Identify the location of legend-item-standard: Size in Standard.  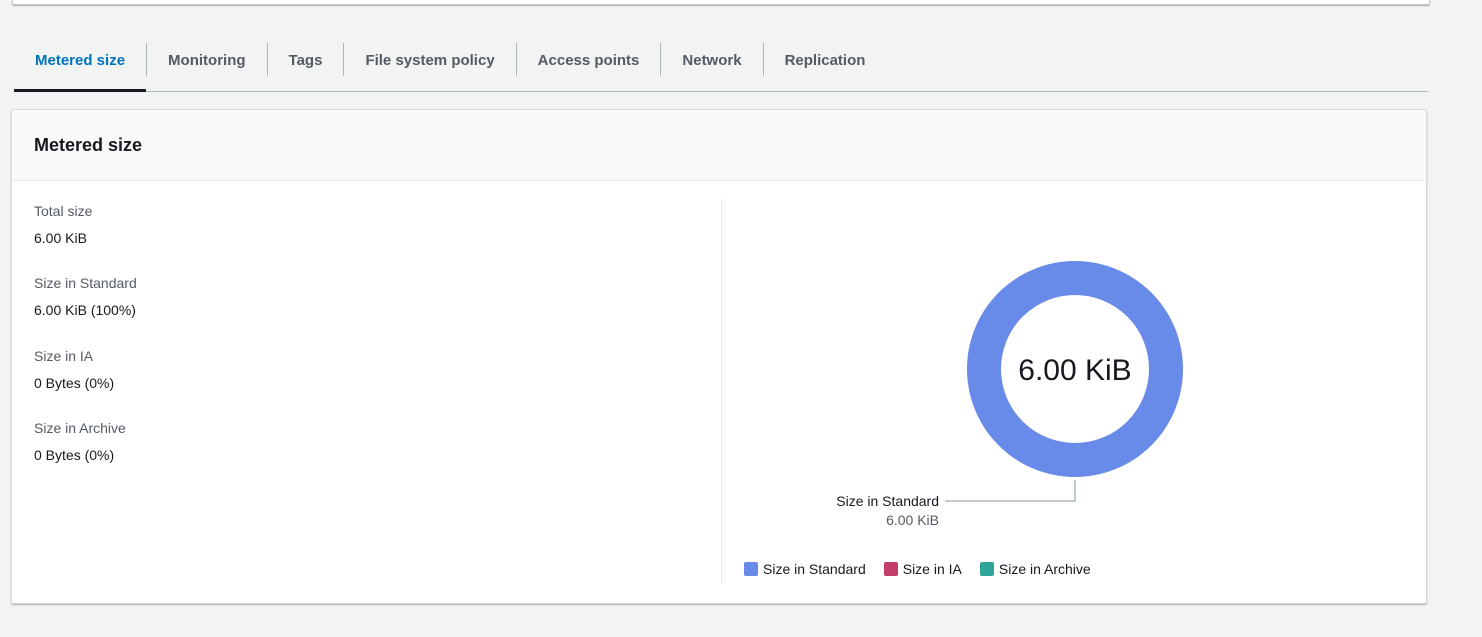
(805, 569).